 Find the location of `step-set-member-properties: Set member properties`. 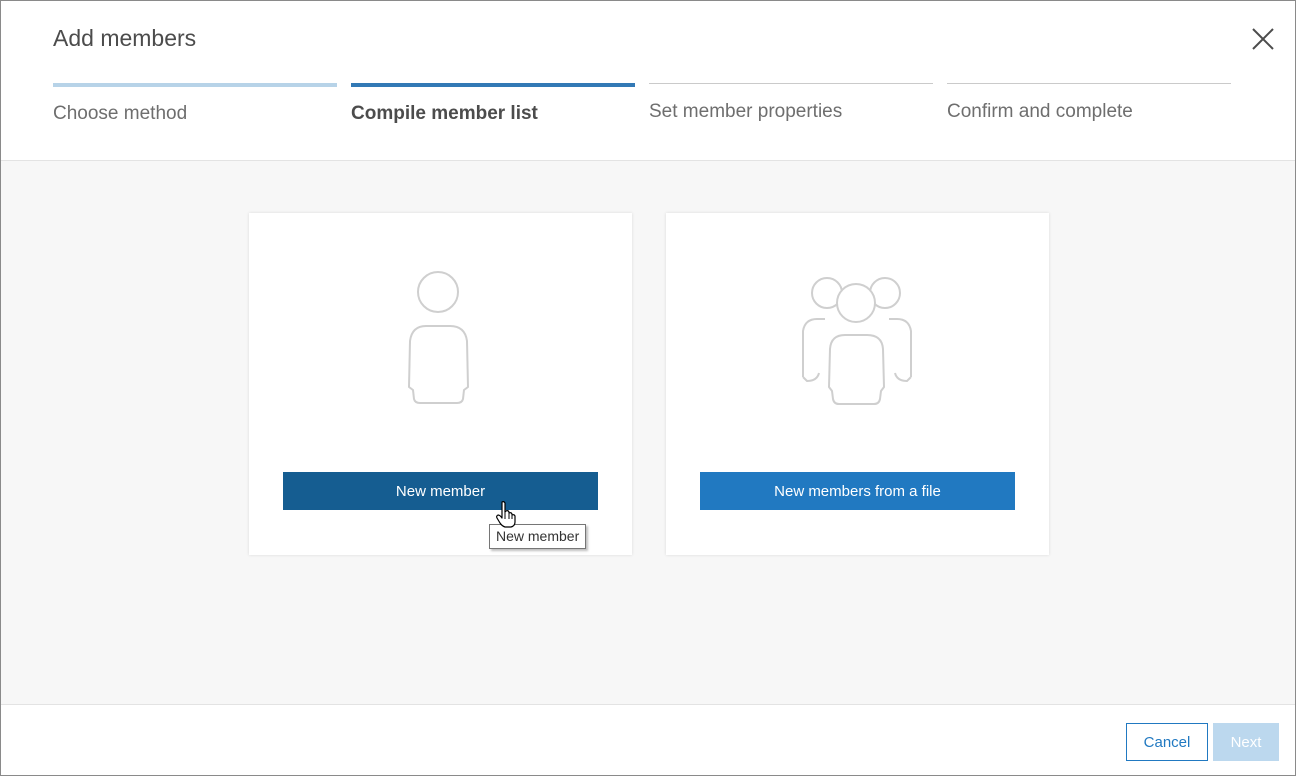

step-set-member-properties: Set member properties is located at coordinates (791, 108).